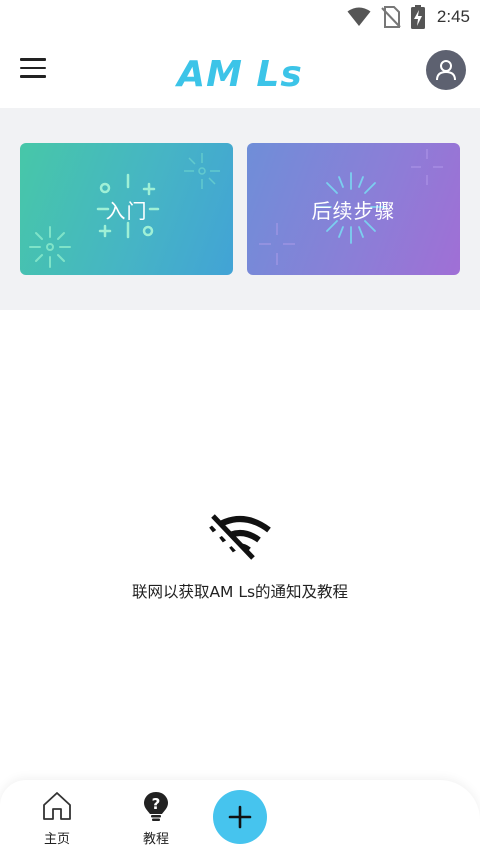 Image resolution: width=480 pixels, height=853 pixels. Describe the element at coordinates (155, 839) in the screenshot. I see `nav-tutorial-label: 教程` at that location.